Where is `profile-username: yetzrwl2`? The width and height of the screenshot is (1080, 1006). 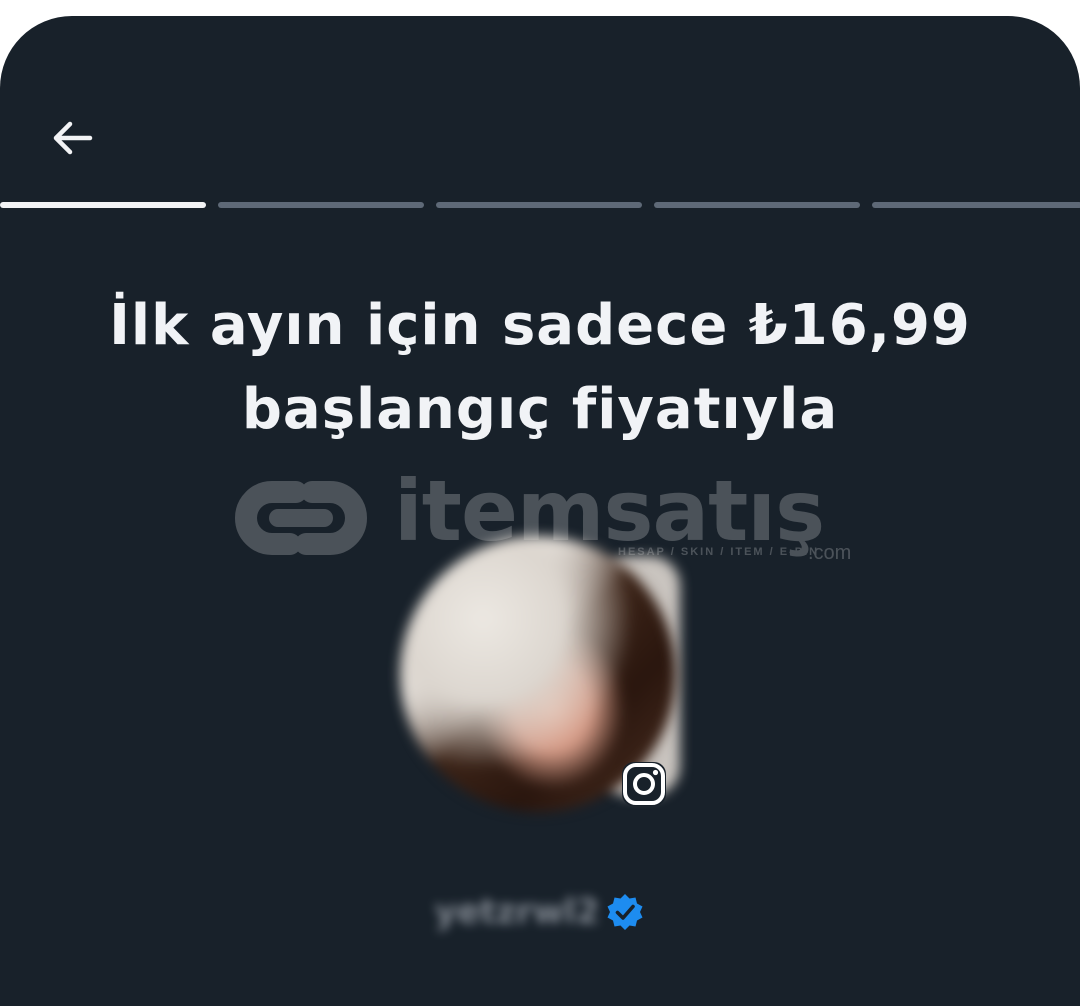 profile-username: yetzrwl2 is located at coordinates (517, 912).